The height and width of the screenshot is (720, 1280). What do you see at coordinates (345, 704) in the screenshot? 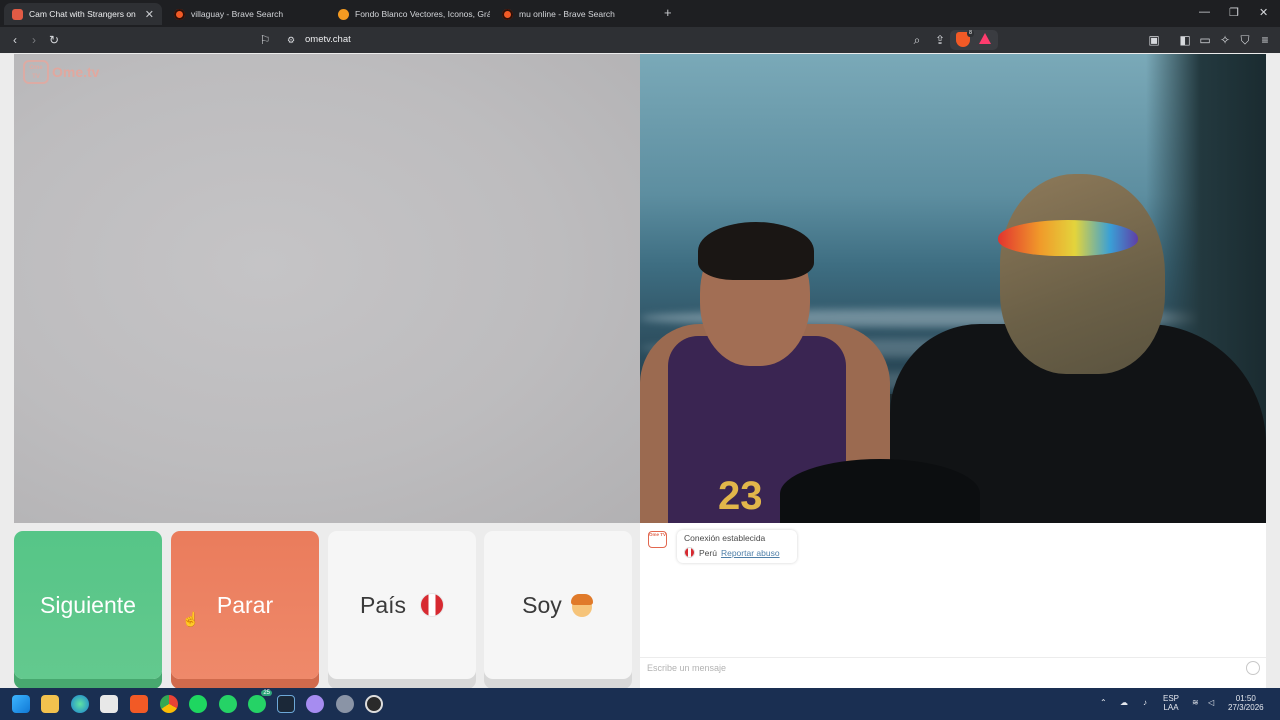
I see `settings-icon` at bounding box center [345, 704].